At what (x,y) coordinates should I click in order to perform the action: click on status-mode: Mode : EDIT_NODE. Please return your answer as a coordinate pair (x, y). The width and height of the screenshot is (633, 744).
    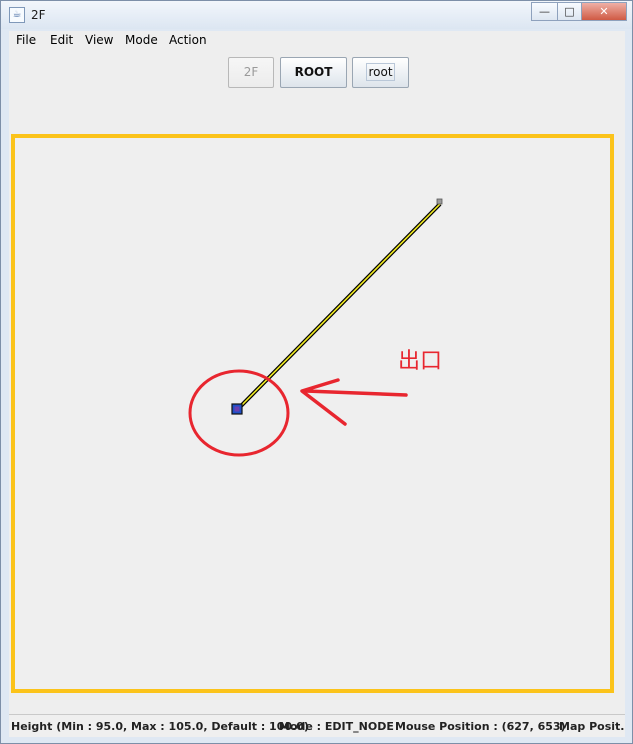
    Looking at the image, I should click on (336, 726).